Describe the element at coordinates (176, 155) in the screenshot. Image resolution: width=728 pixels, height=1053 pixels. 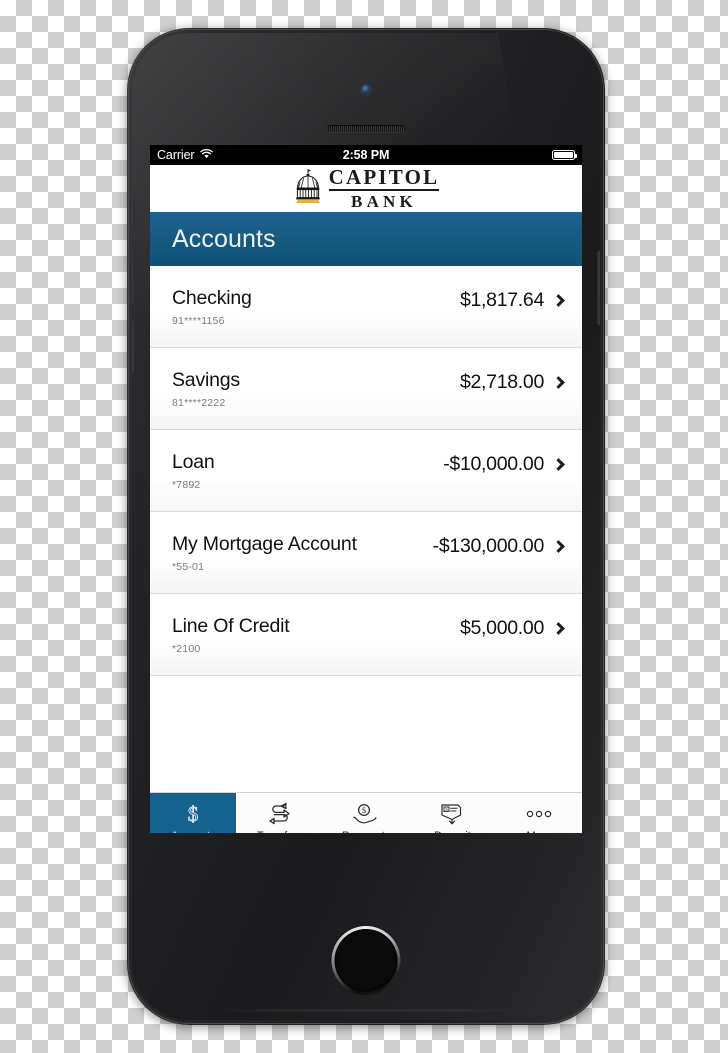
I see `carrier-label: Carrier` at that location.